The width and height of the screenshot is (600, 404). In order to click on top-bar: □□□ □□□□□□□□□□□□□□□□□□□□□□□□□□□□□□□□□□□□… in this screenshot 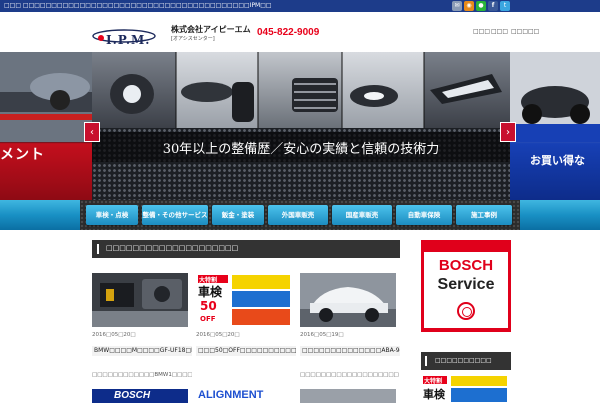, I will do `click(300, 6)`.